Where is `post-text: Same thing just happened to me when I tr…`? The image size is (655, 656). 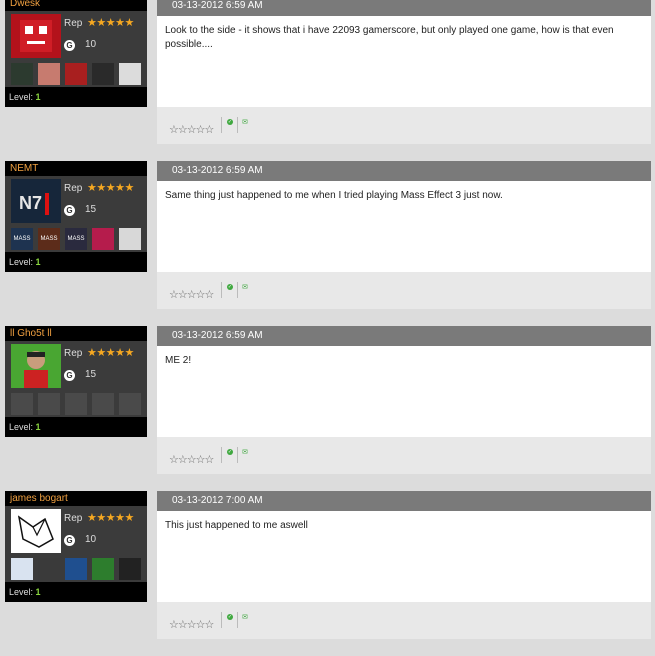
post-text: Same thing just happened to me when I tr… is located at coordinates (404, 226).